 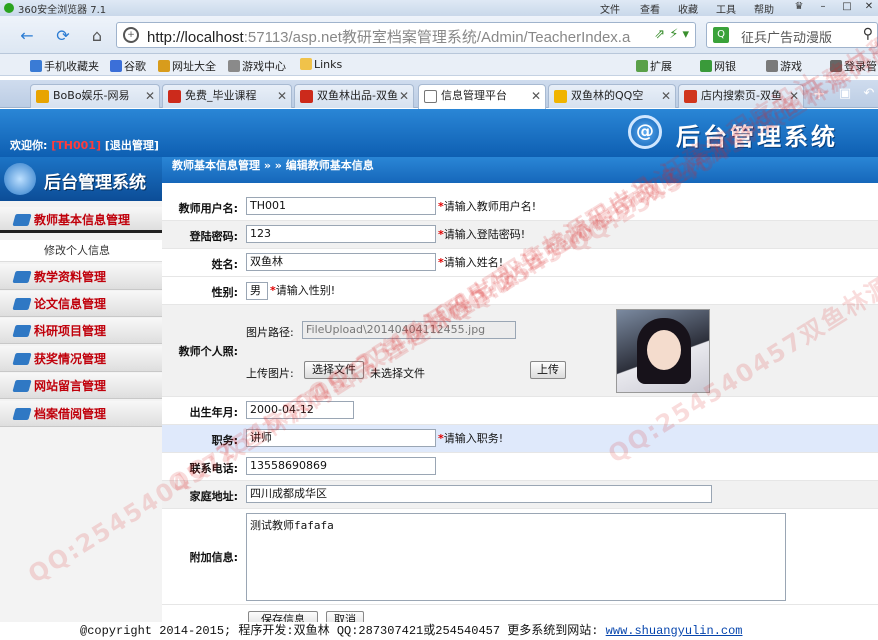 What do you see at coordinates (257, 66) in the screenshot?
I see `bookmark-games: 游戏中心` at bounding box center [257, 66].